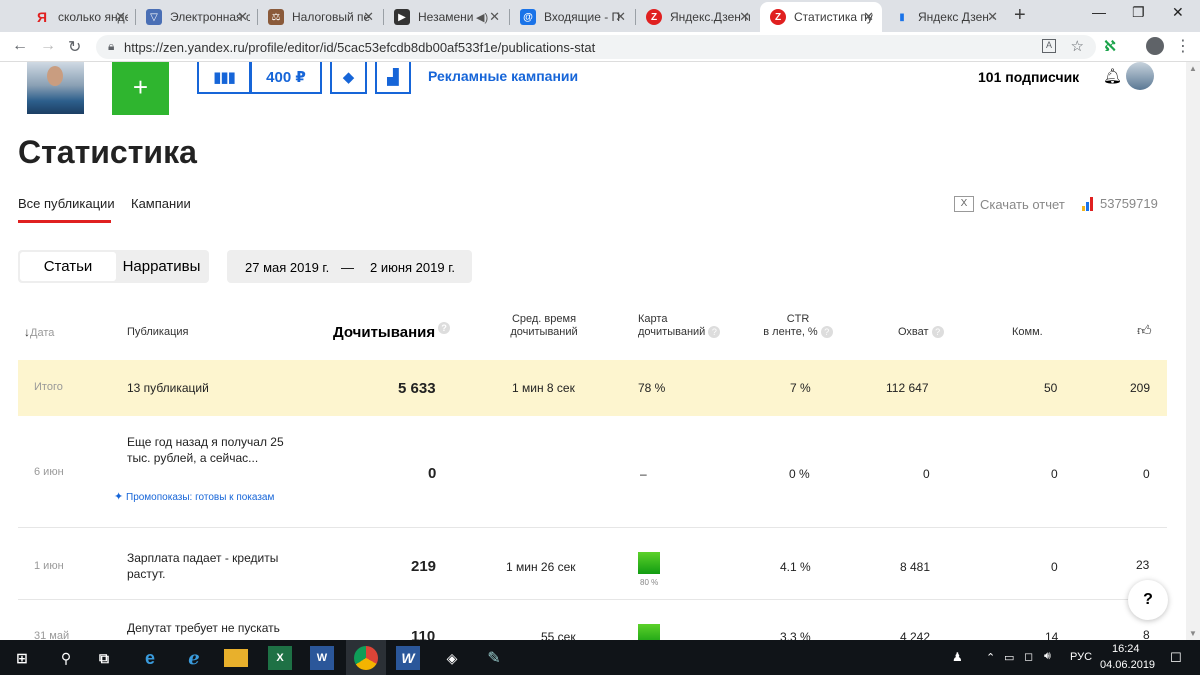  What do you see at coordinates (1081, 657) in the screenshot?
I see `language-indicator: РУС` at bounding box center [1081, 657].